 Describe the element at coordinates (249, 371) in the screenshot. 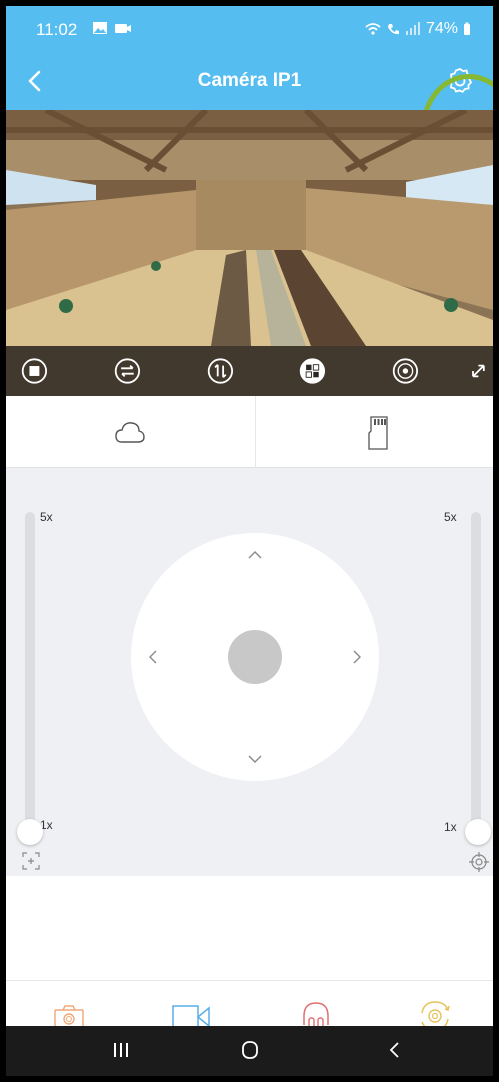

I see `video-controls-bar` at that location.